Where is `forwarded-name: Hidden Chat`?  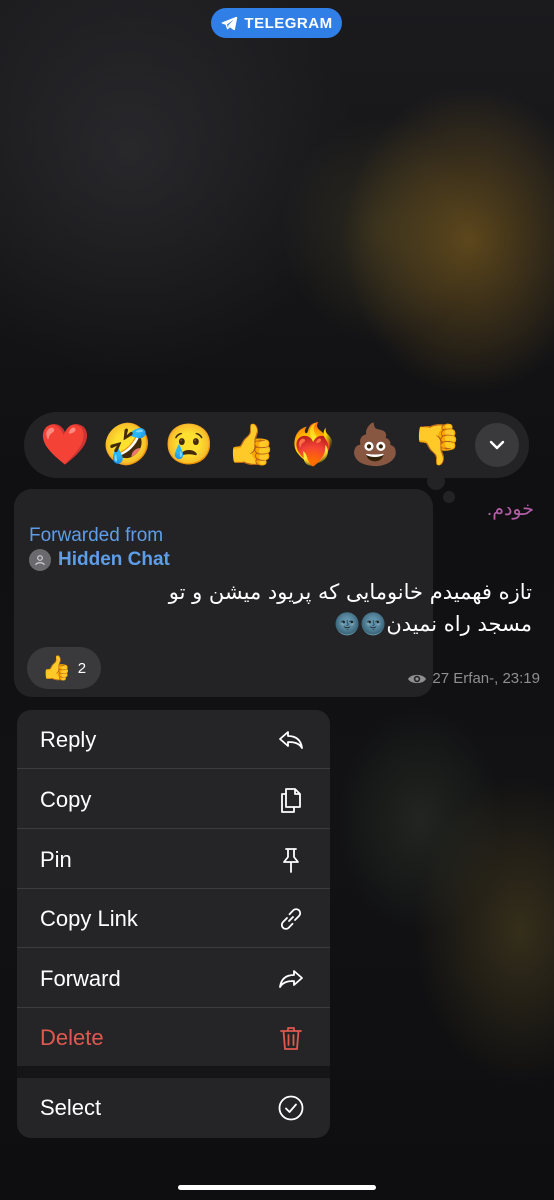 forwarded-name: Hidden Chat is located at coordinates (114, 559).